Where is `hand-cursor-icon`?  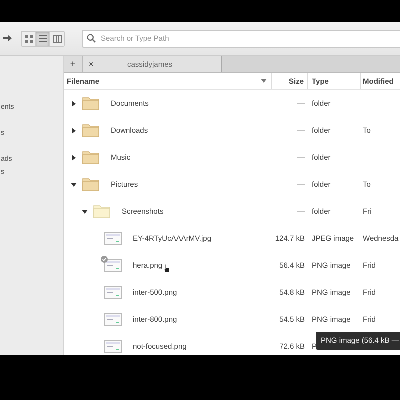
hand-cursor-icon is located at coordinates (167, 268).